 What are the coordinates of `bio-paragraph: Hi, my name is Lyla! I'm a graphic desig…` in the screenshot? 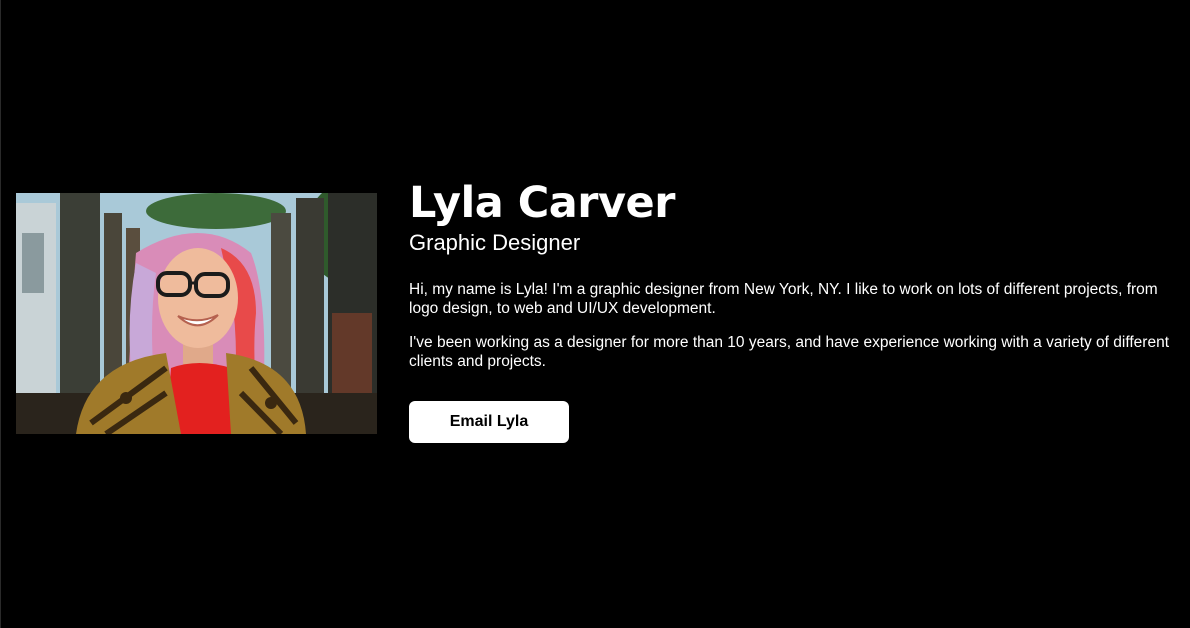 It's located at (783, 299).